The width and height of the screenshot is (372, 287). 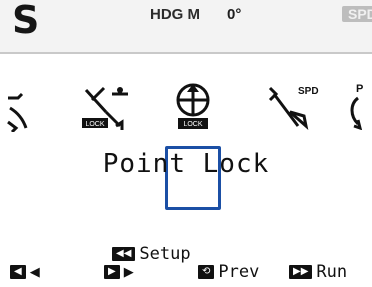 What do you see at coordinates (359, 89) in the screenshot?
I see `partial-right-badge: P` at bounding box center [359, 89].